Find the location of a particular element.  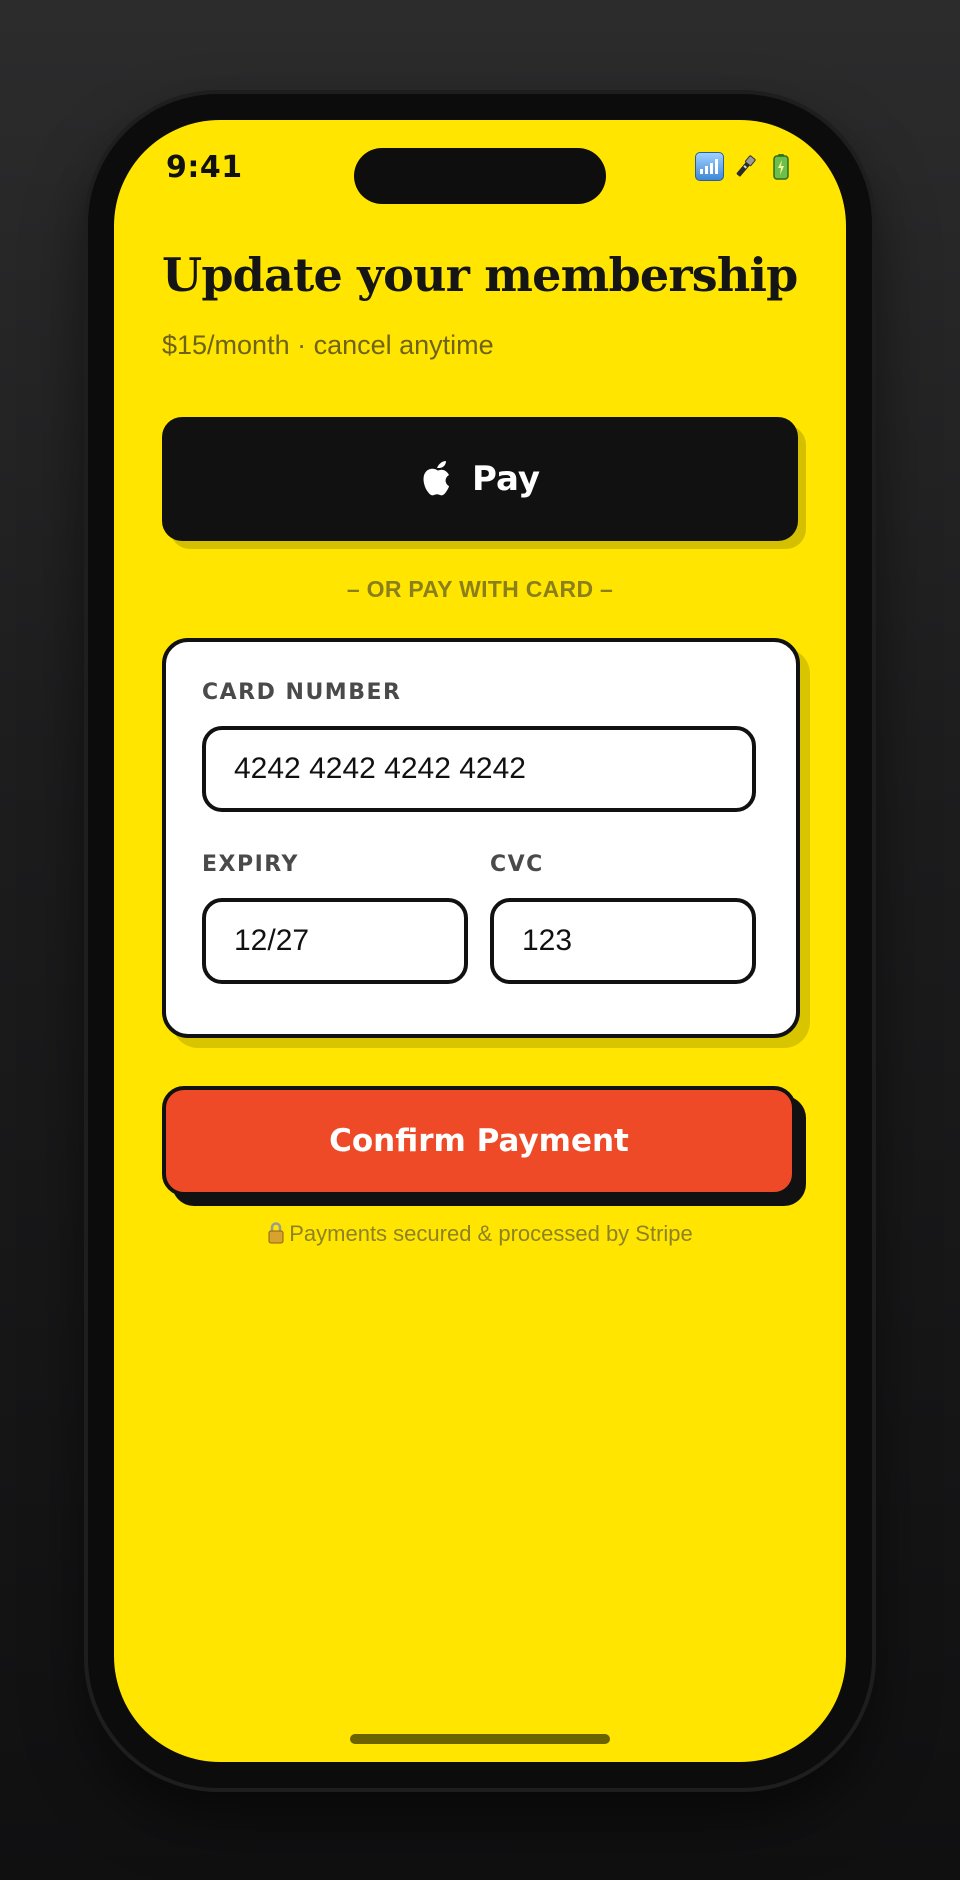

home-indicator is located at coordinates (480, 1739).